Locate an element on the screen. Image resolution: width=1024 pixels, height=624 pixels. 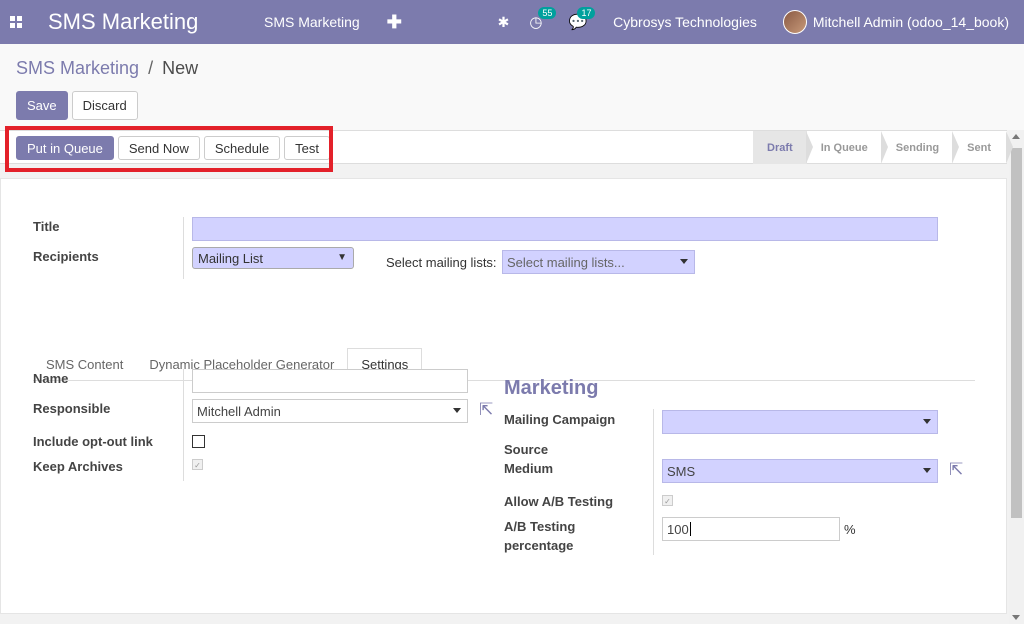
recipients-value: Mailing List is located at coordinates (231, 258).